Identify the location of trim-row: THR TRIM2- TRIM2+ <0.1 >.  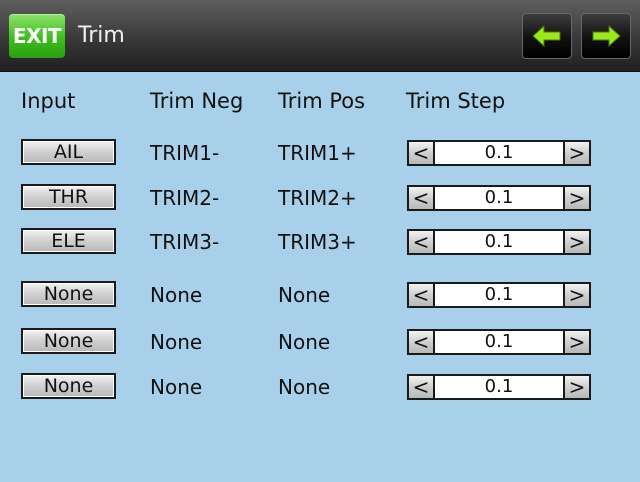
(320, 198).